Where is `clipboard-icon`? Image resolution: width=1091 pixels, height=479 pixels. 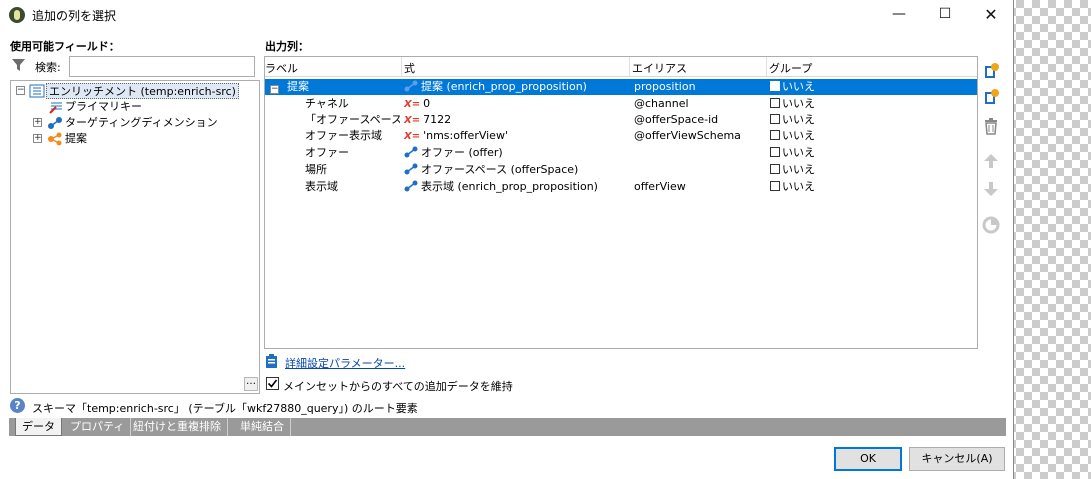 clipboard-icon is located at coordinates (271, 361).